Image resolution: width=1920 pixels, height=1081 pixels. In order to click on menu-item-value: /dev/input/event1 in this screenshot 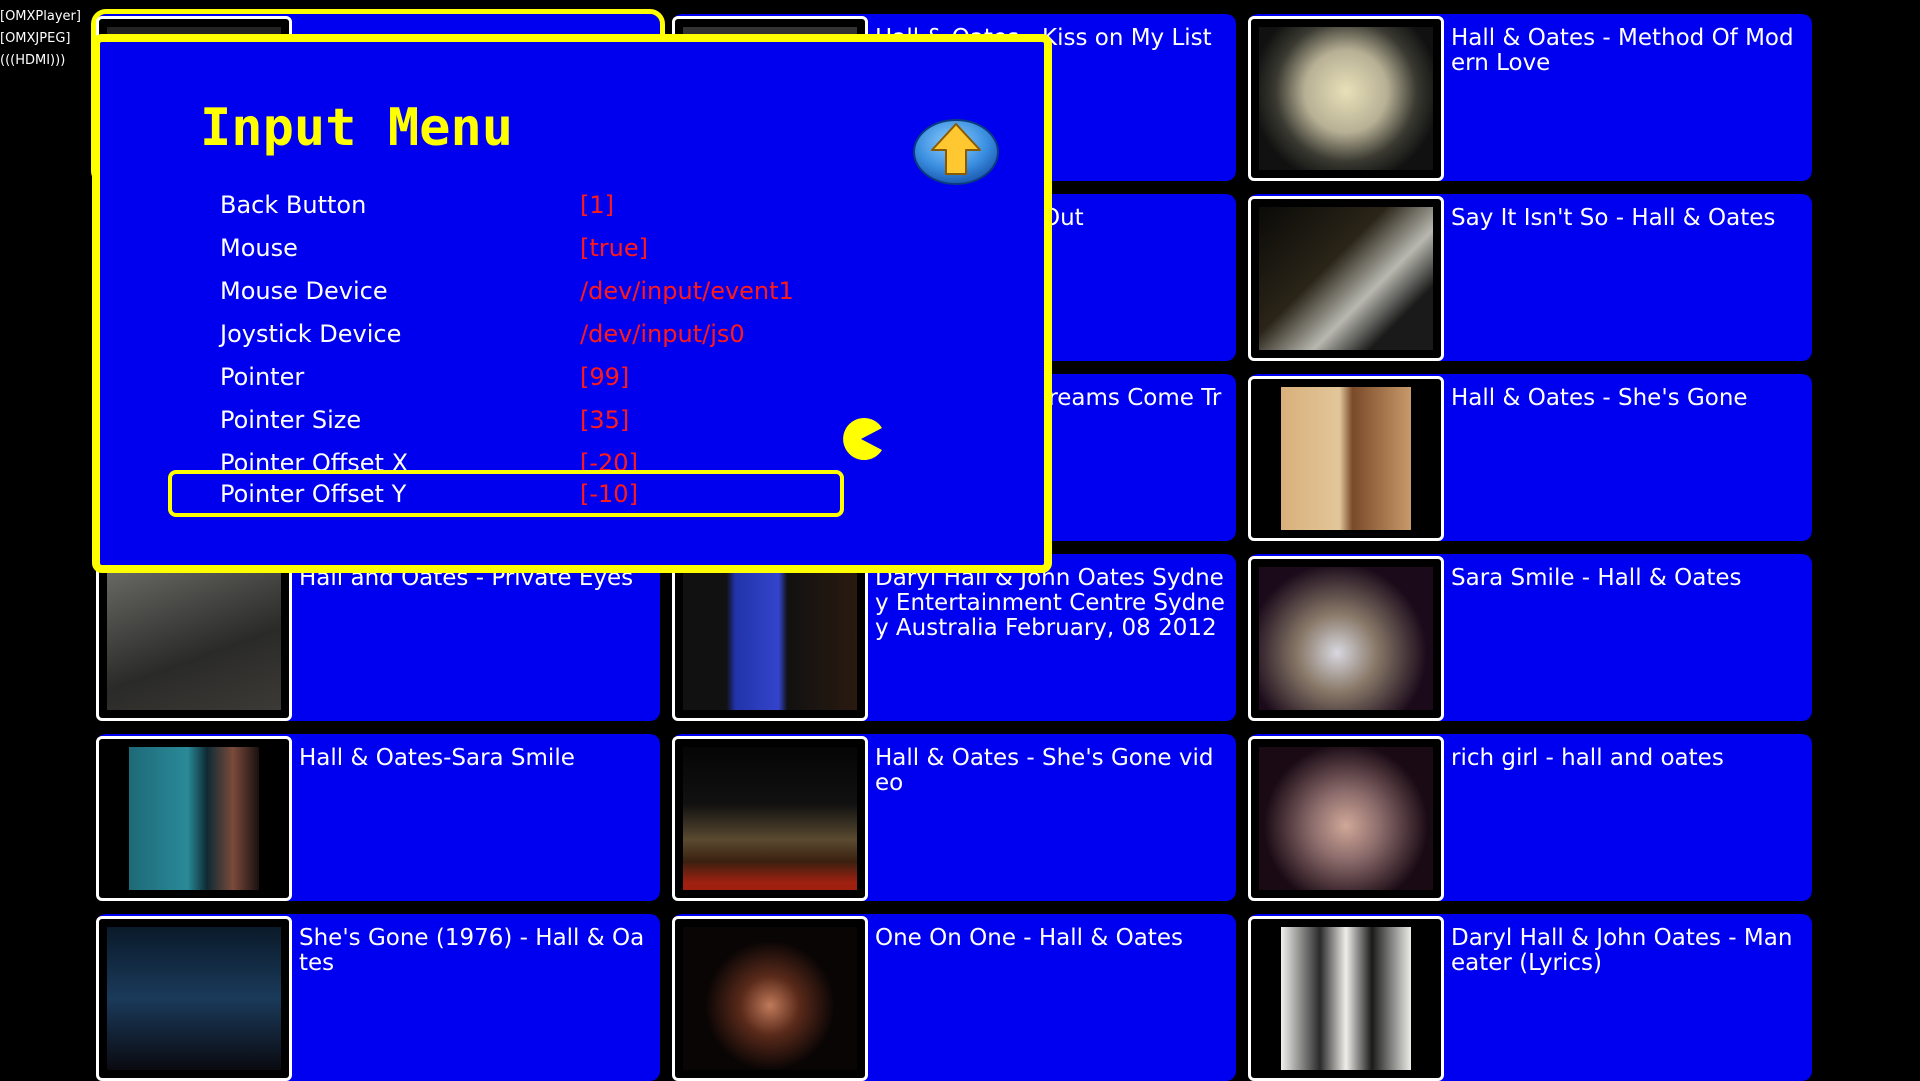, I will do `click(687, 290)`.